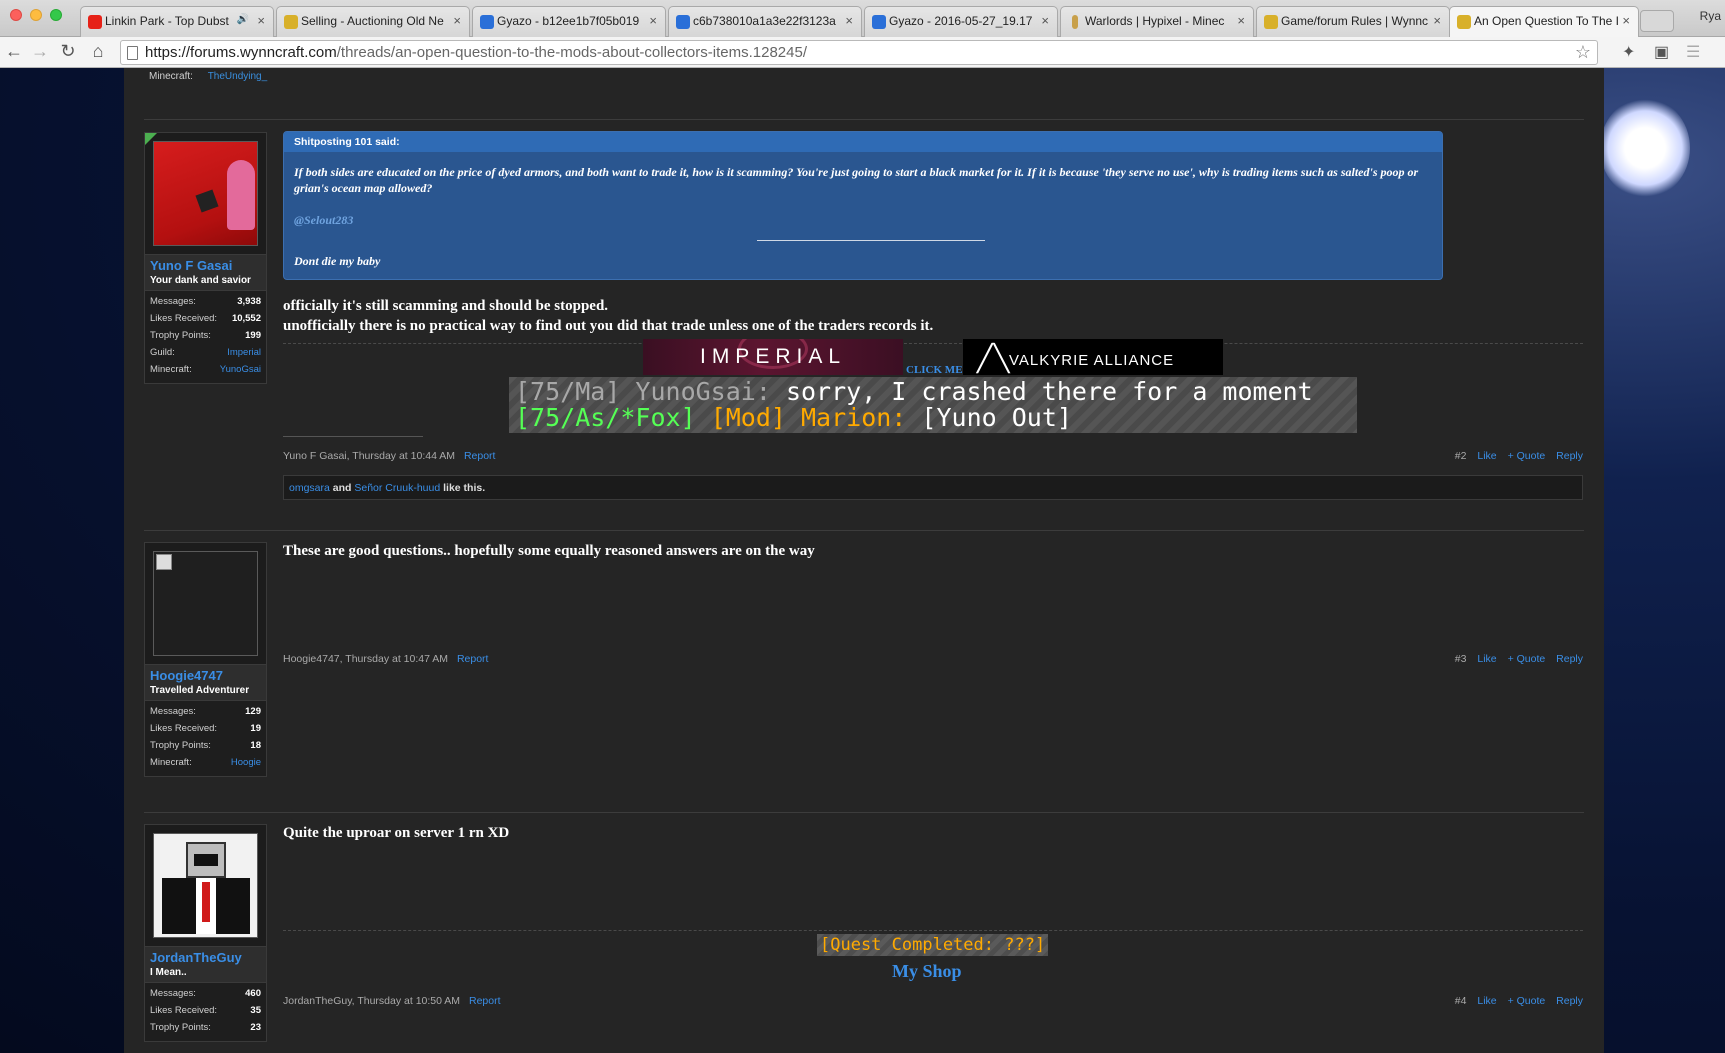  I want to click on chat-message: [Yuno Out], so click(996, 417).